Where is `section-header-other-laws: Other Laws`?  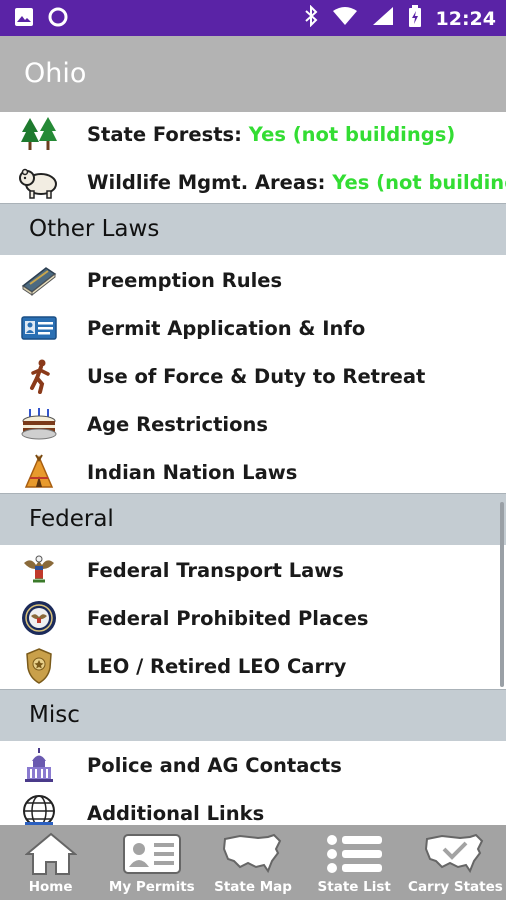 section-header-other-laws: Other Laws is located at coordinates (253, 229).